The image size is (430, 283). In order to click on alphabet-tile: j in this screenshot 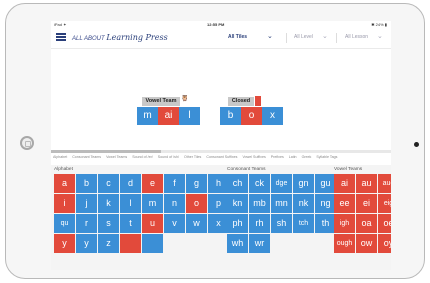, I will do `click(86, 203)`.